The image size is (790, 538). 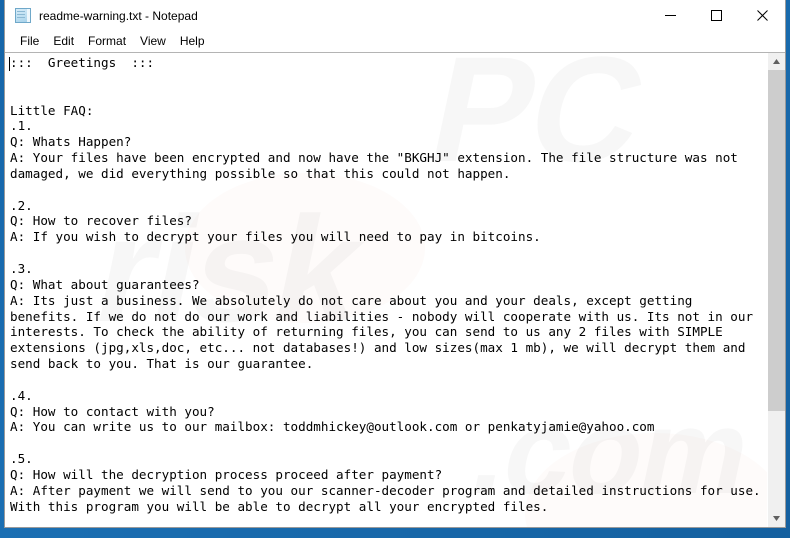 I want to click on scroll-up-arrow-icon, so click(x=776, y=61).